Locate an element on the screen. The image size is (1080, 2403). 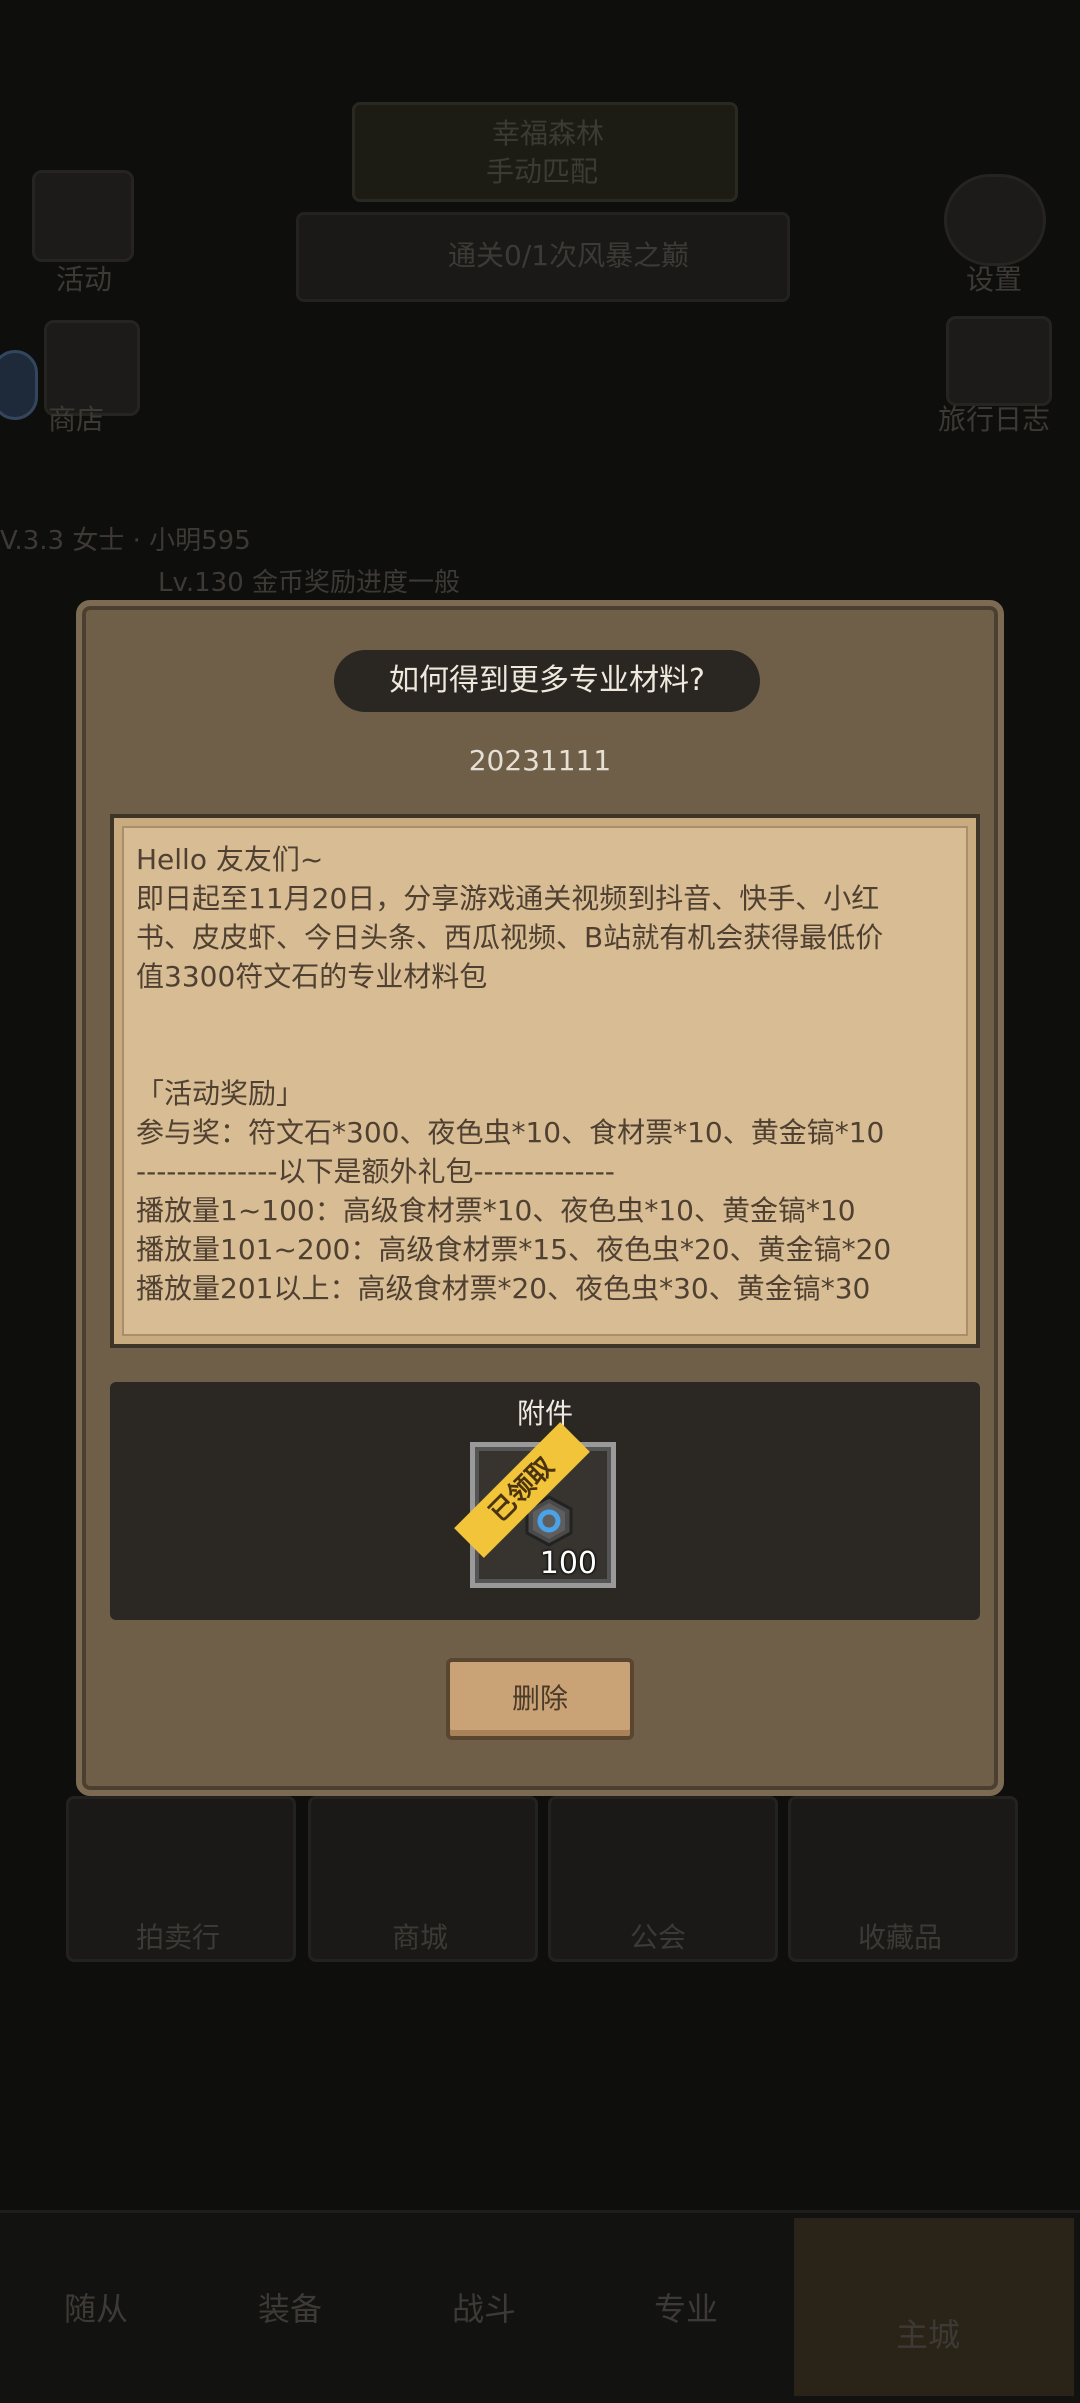
dialog-date: 20231111 is located at coordinates (540, 760).